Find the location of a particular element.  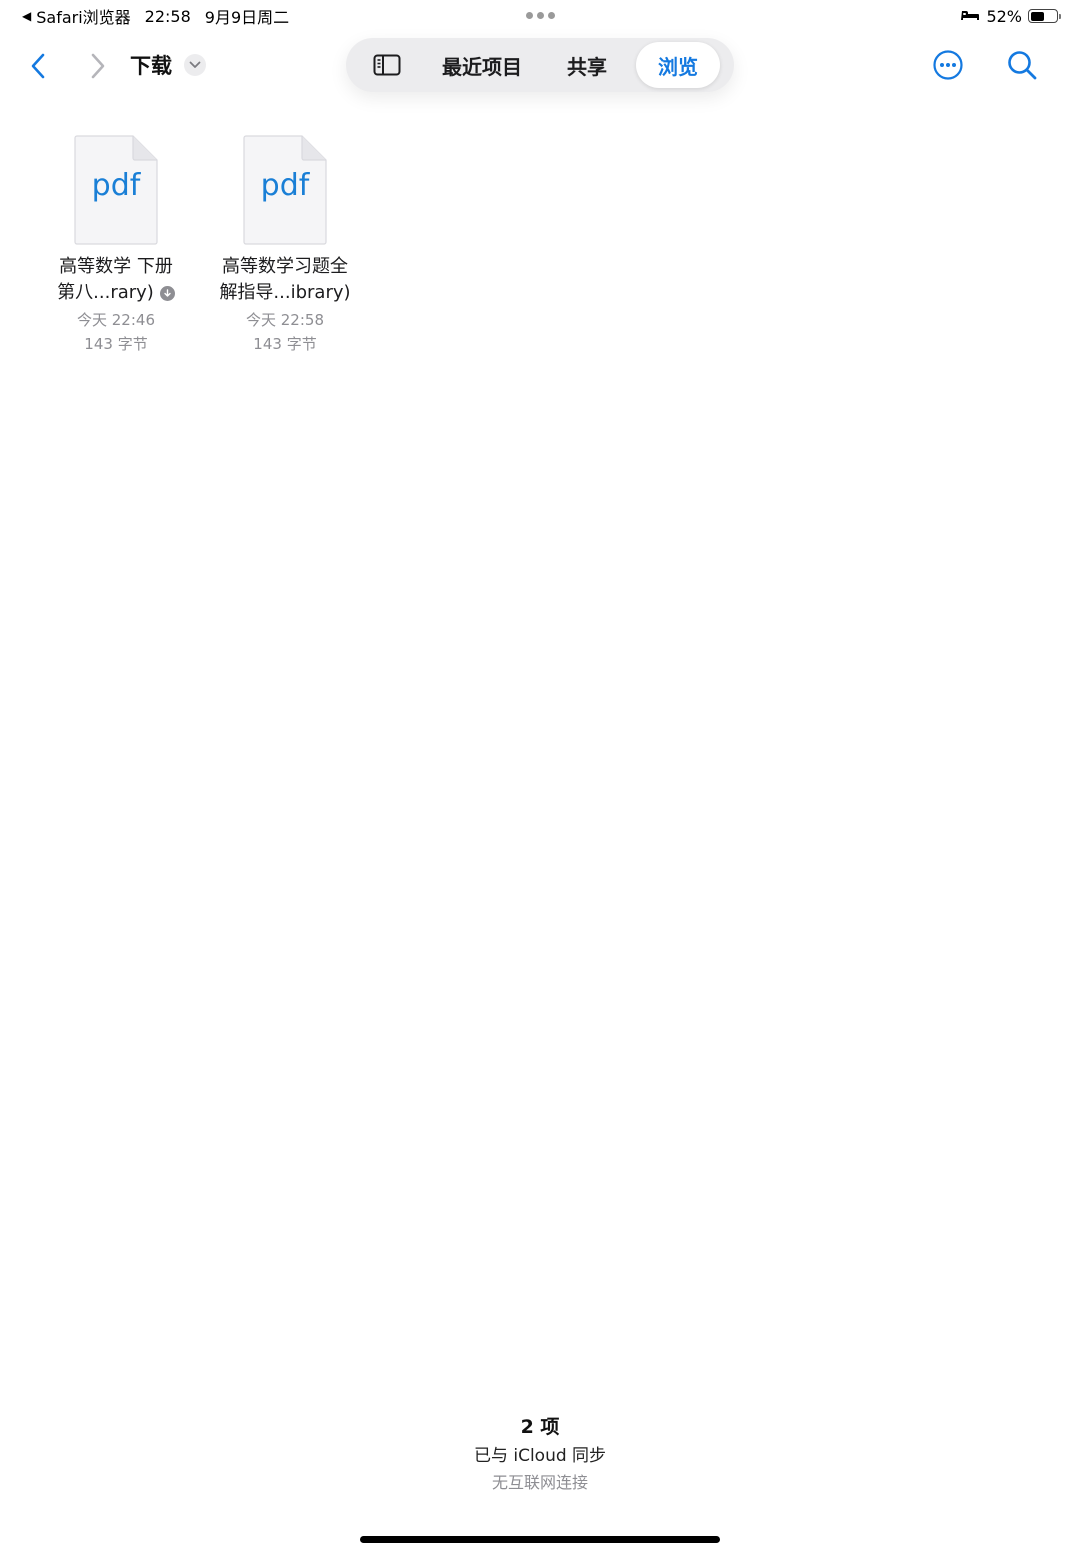

home-indicator is located at coordinates (540, 1539).